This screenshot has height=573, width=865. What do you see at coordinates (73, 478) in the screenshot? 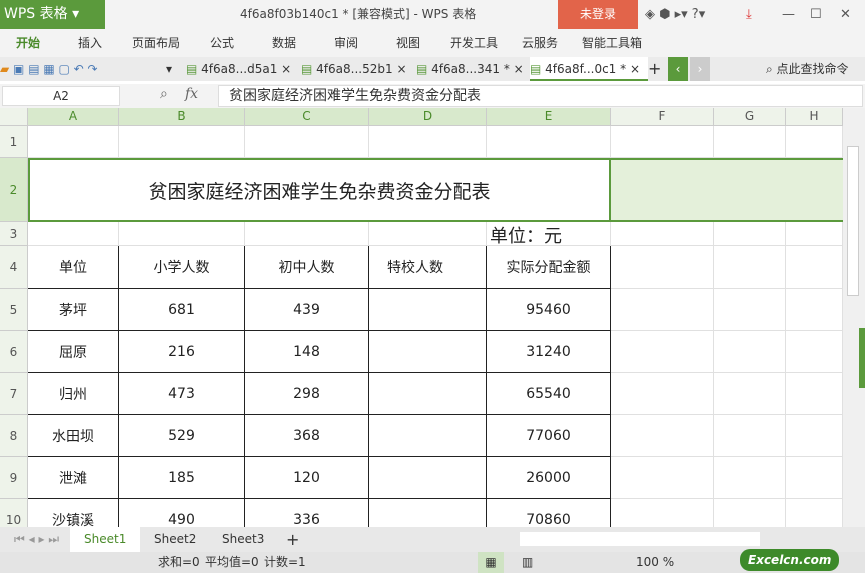
I see `data-cell: 泄滩` at bounding box center [73, 478].